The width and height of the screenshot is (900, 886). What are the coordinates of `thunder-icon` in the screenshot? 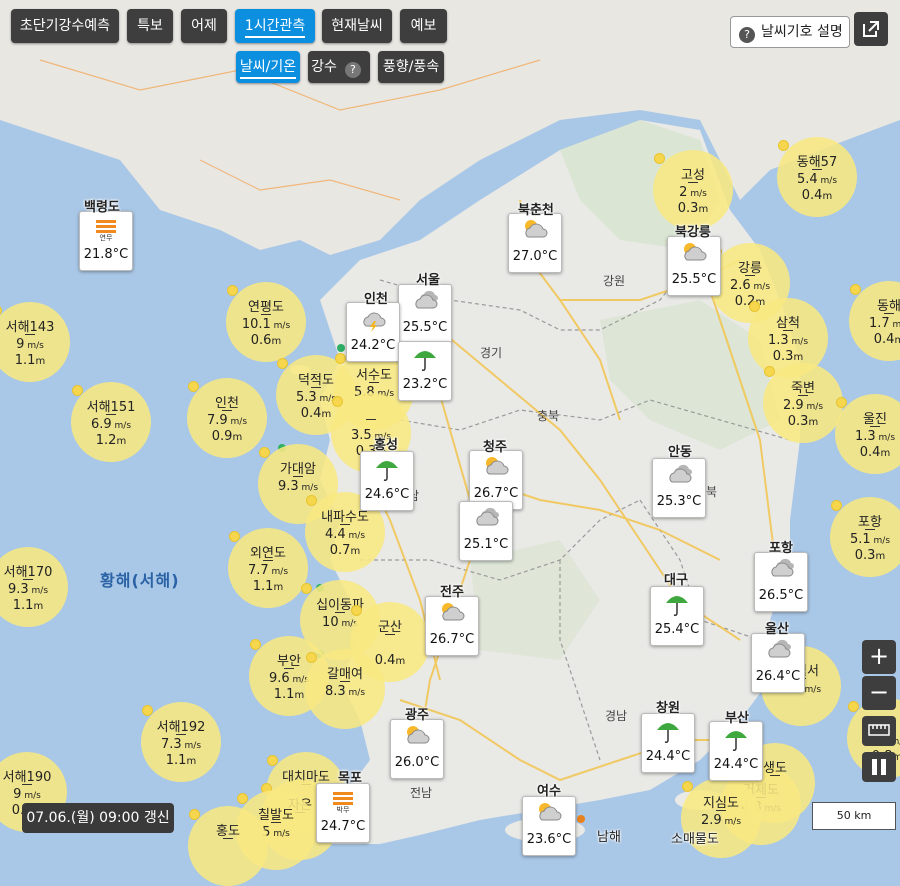 It's located at (374, 322).